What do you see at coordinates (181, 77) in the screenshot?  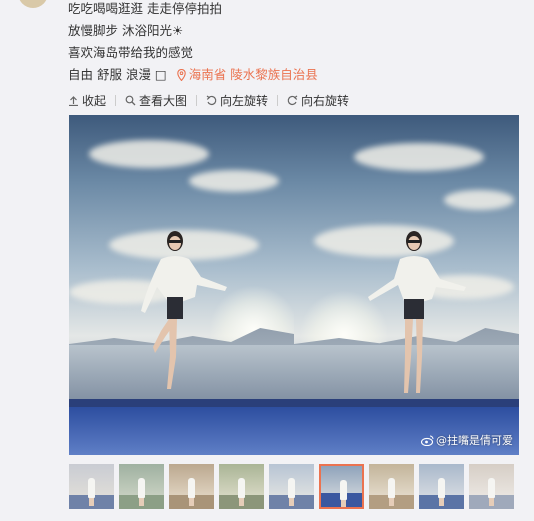 I see `location-pin-icon` at bounding box center [181, 77].